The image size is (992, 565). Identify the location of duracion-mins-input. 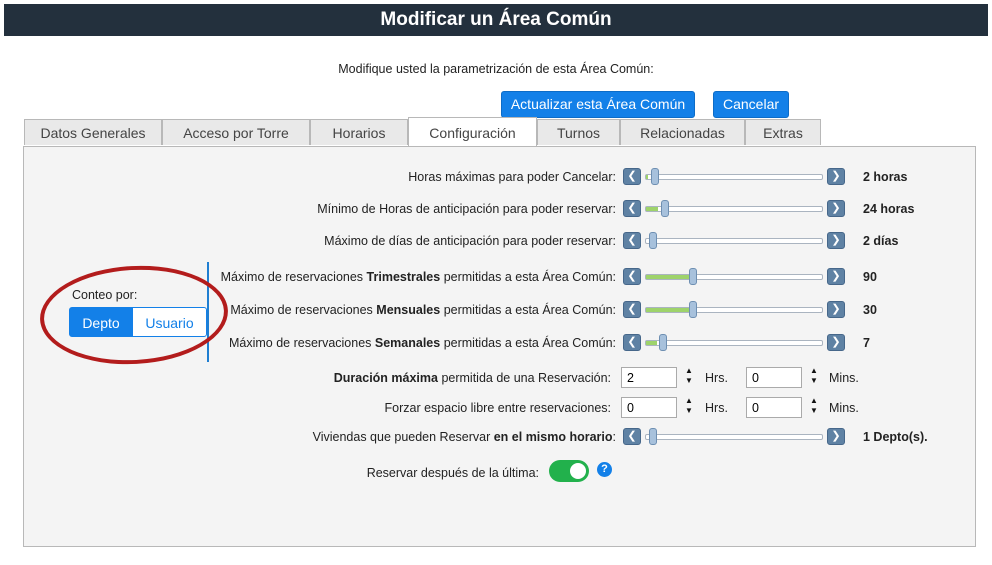
(774, 377).